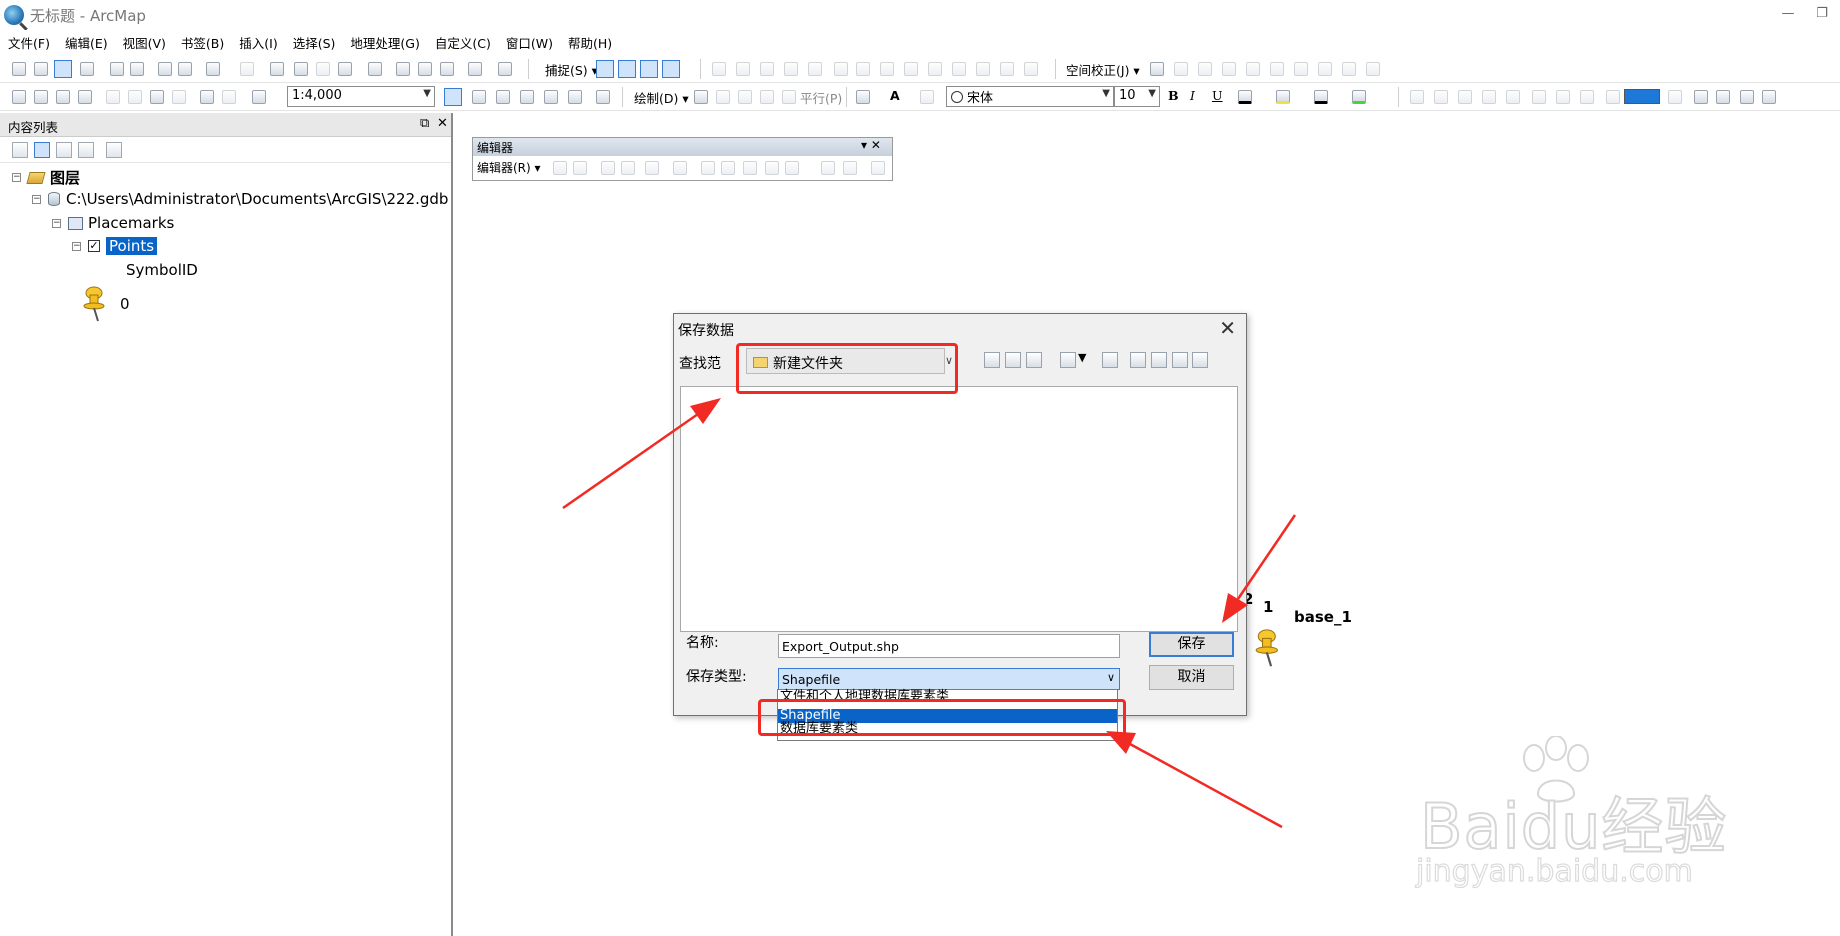 This screenshot has height=936, width=1840. What do you see at coordinates (117, 69) in the screenshot?
I see `fixed-zoom-in-icon` at bounding box center [117, 69].